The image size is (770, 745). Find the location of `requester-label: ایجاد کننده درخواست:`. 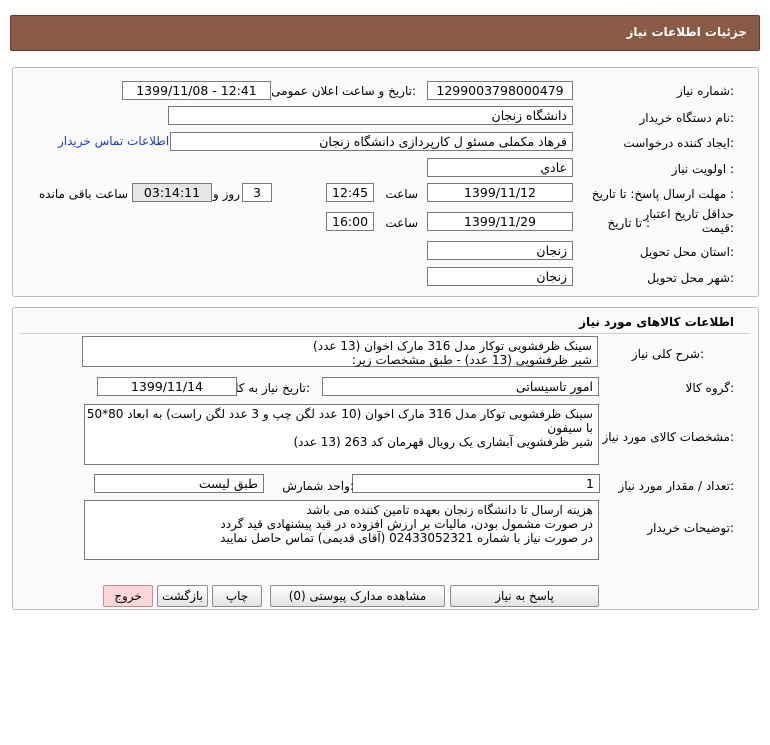

requester-label: ایجاد کننده درخواست: is located at coordinates (678, 143).